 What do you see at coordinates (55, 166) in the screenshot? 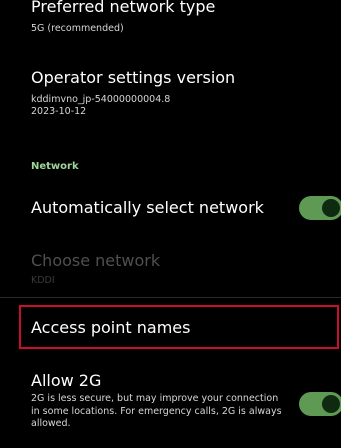
I see `network-section-header: Network` at bounding box center [55, 166].